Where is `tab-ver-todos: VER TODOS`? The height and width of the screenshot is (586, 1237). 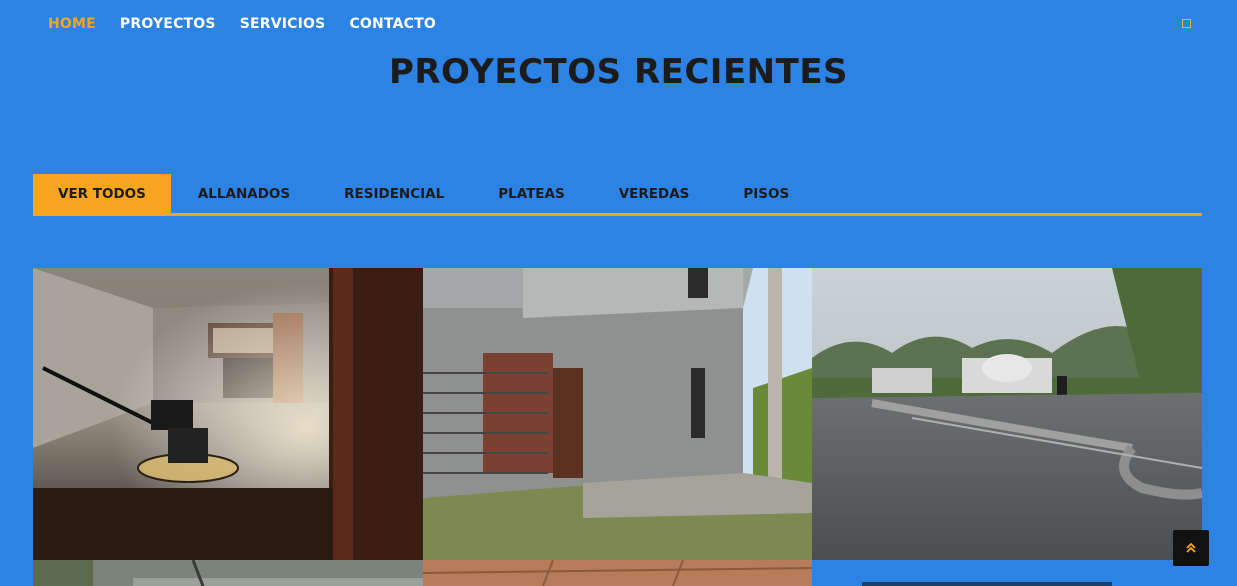 tab-ver-todos: VER TODOS is located at coordinates (102, 194).